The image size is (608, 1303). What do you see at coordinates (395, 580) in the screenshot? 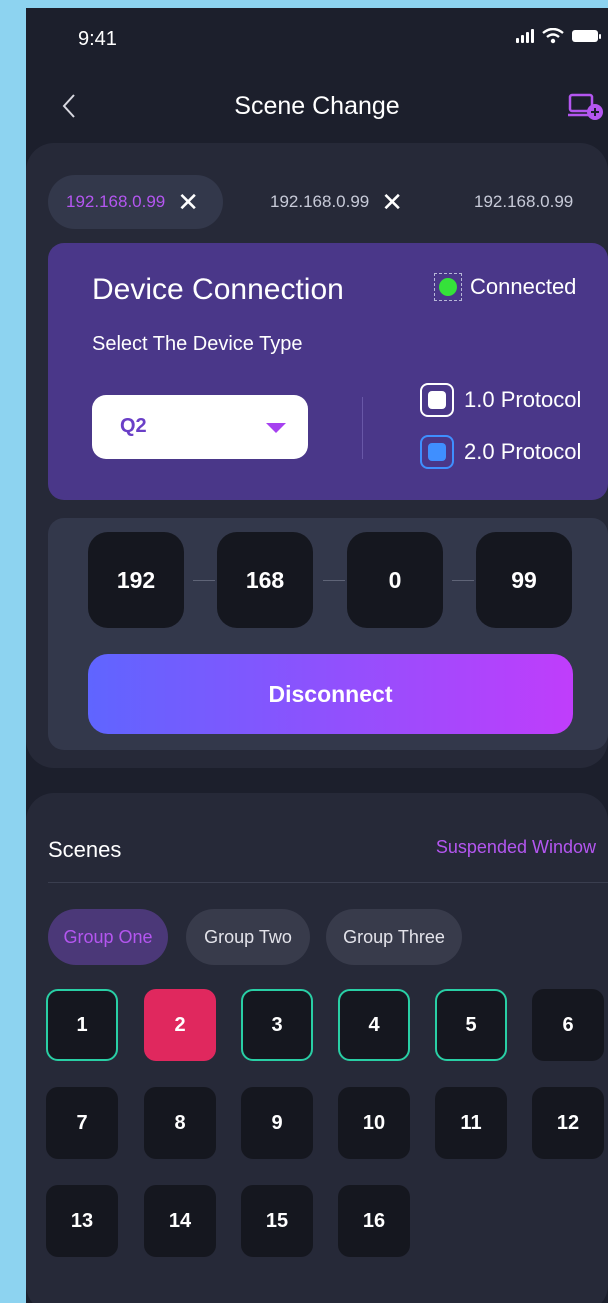
I see `ip-octet-3: 0` at bounding box center [395, 580].